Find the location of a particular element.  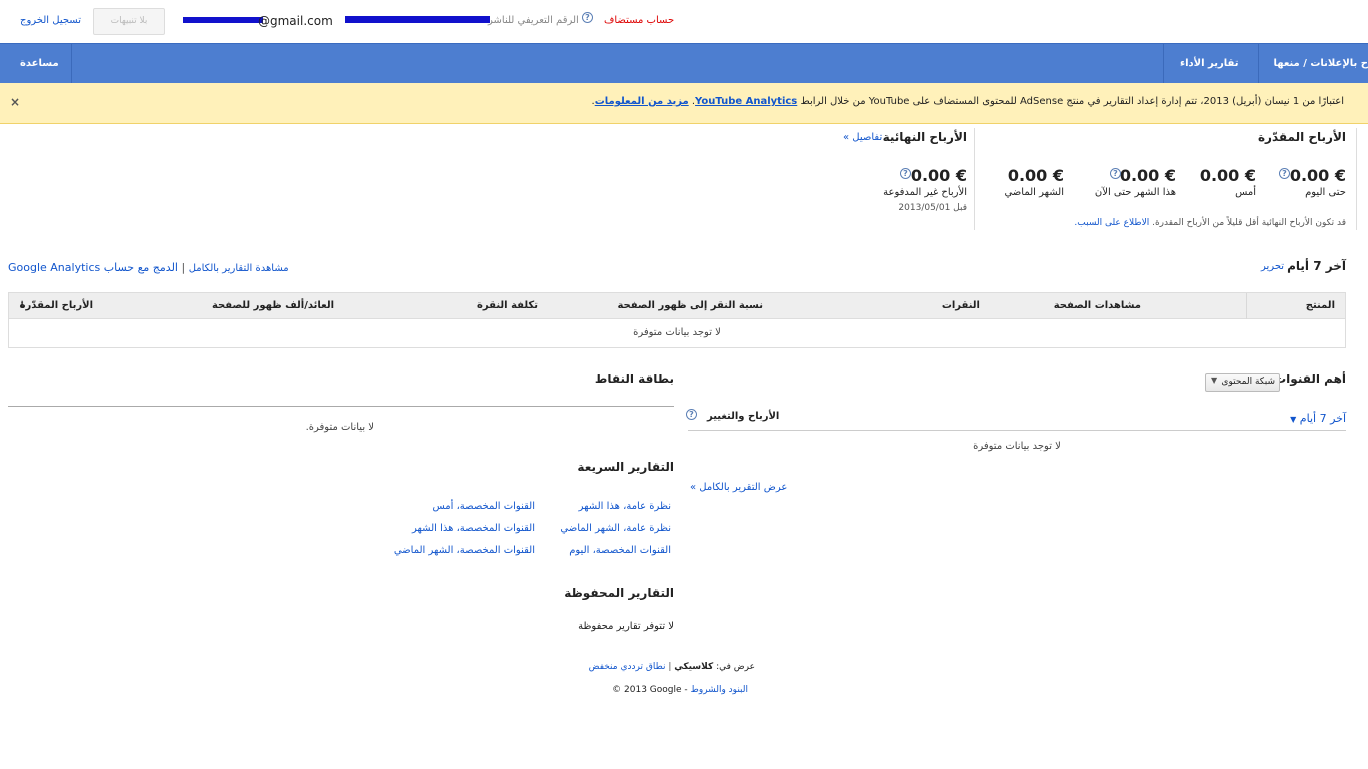

earnings-last-month-label: الشهر الماضي is located at coordinates (1034, 192).